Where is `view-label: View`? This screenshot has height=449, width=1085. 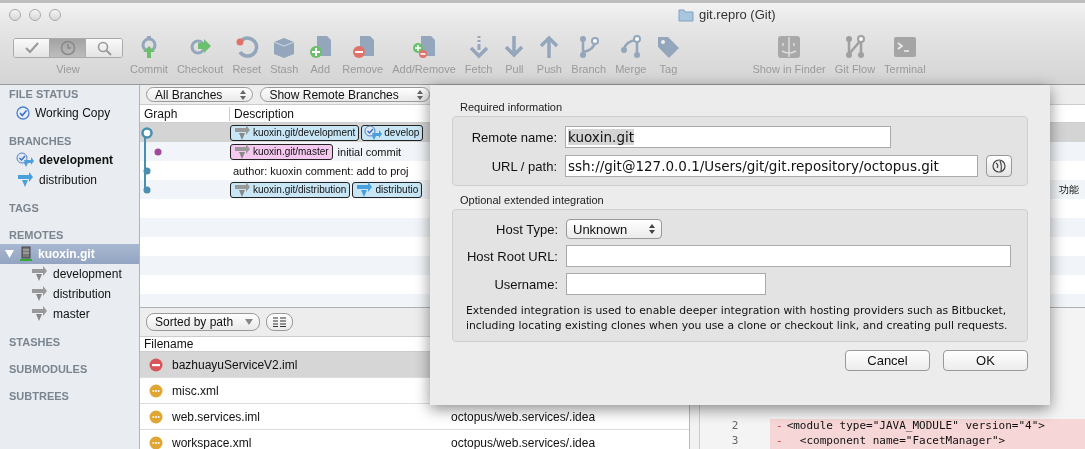
view-label: View is located at coordinates (68, 69).